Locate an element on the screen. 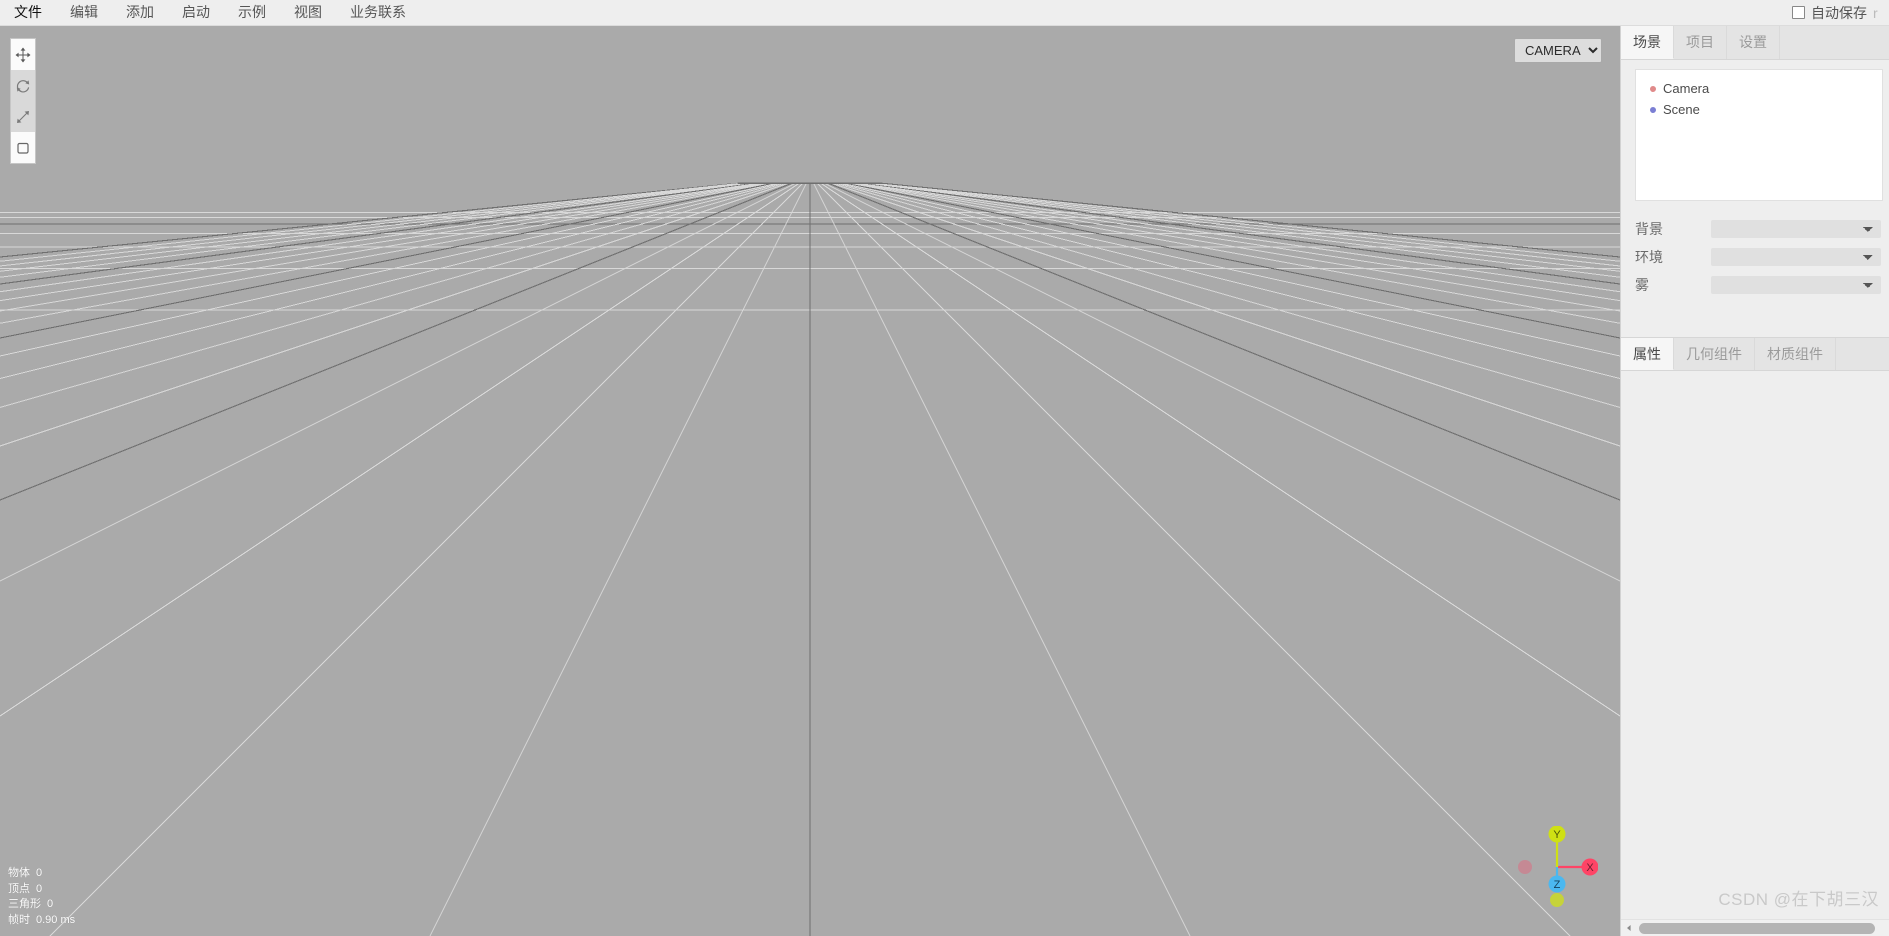 Image resolution: width=1889 pixels, height=936 pixels. autosave-label: 自动保存 is located at coordinates (1839, 13).